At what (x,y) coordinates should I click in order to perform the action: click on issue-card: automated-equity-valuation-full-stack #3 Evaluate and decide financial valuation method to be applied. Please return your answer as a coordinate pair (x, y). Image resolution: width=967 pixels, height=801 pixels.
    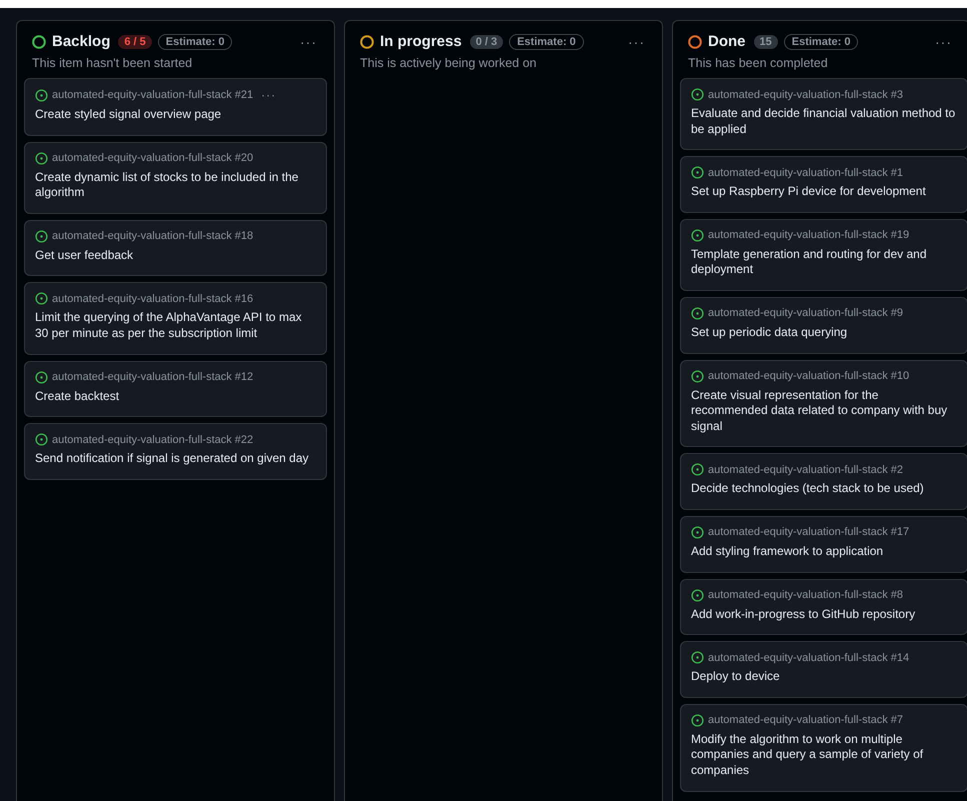
    Looking at the image, I should click on (823, 114).